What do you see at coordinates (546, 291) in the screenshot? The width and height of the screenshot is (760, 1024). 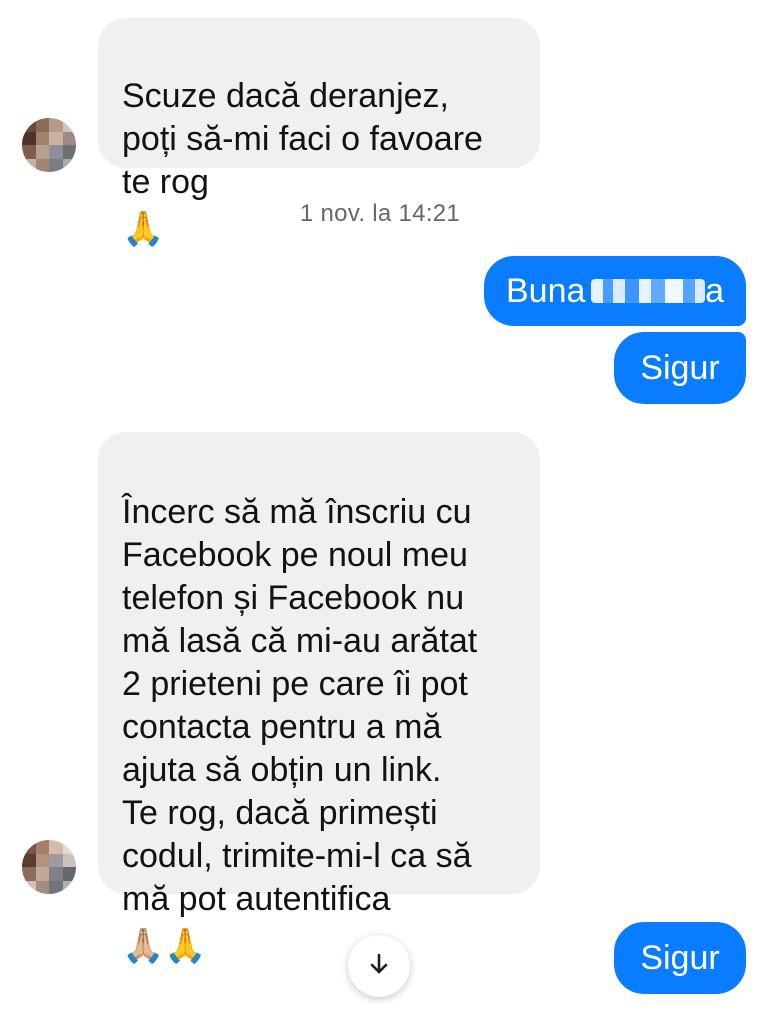 I see `message-text: Buna` at bounding box center [546, 291].